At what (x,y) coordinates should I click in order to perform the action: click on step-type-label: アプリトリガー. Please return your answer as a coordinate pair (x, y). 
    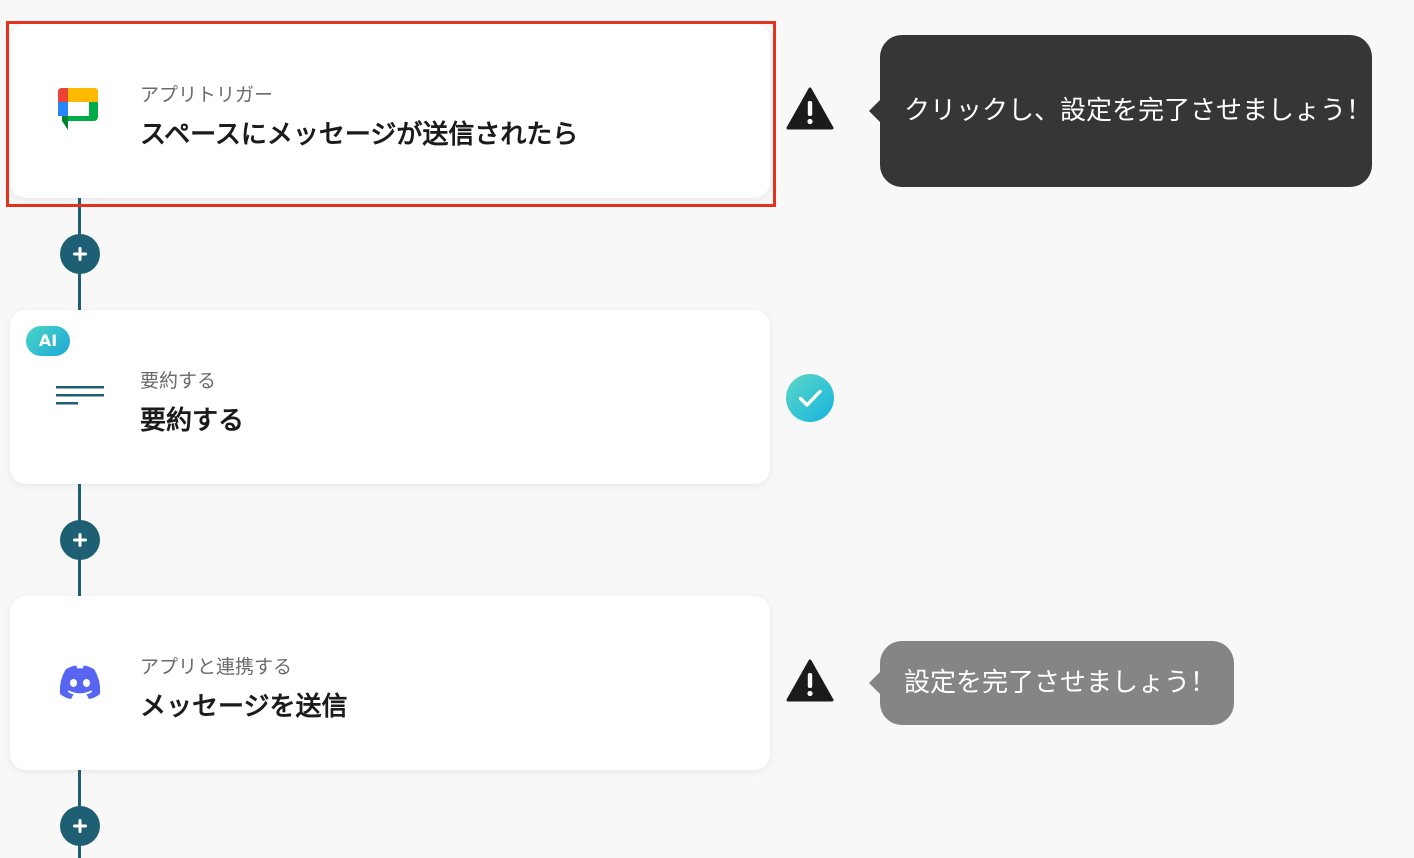
    Looking at the image, I should click on (207, 95).